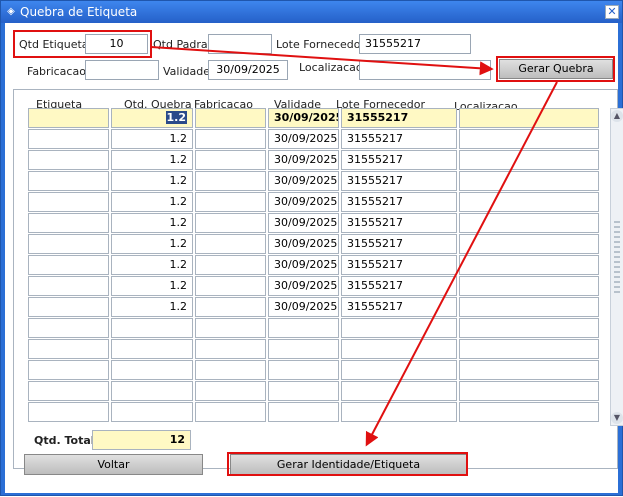 This screenshot has height=497, width=623. What do you see at coordinates (348, 464) in the screenshot?
I see `gerar-identidade-etiqueta-button: Gerar Identidade/Etiqueta` at bounding box center [348, 464].